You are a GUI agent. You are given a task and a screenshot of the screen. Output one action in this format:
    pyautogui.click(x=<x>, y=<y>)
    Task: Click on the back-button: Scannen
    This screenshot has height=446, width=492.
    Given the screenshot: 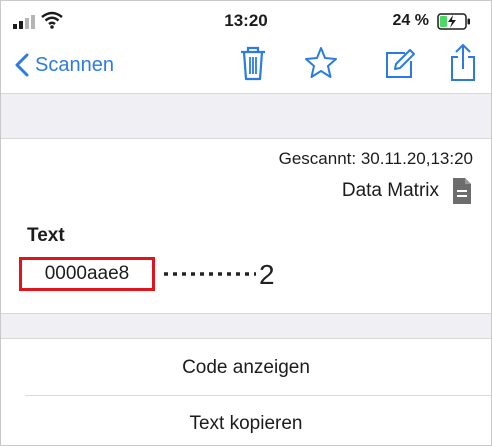 What is the action you would take?
    pyautogui.click(x=64, y=65)
    